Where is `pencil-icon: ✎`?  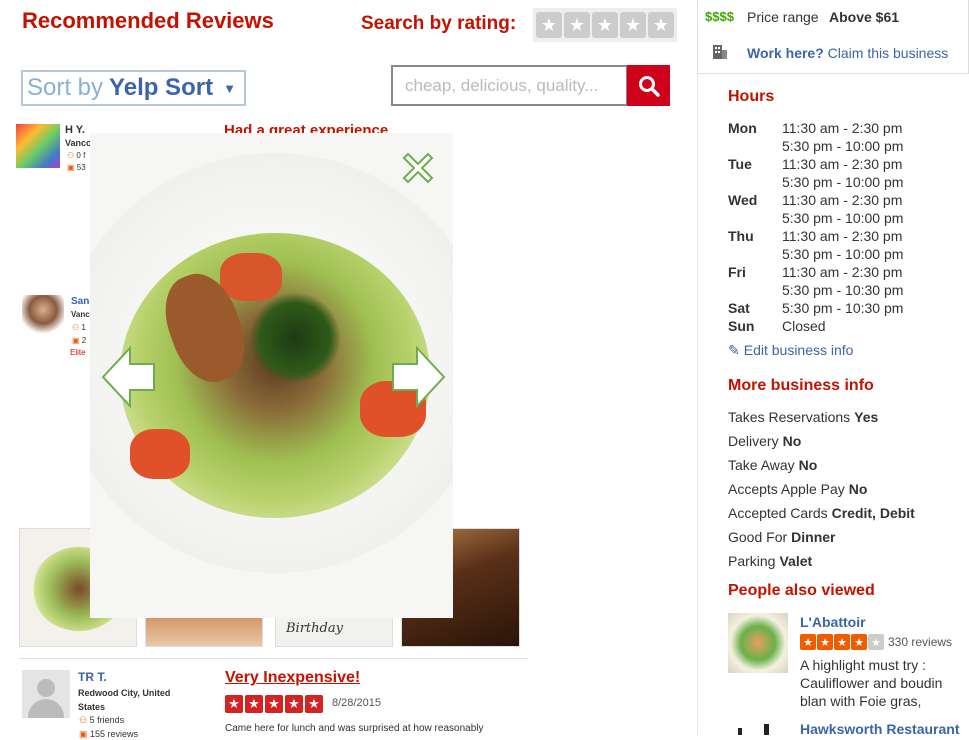 pencil-icon: ✎ is located at coordinates (734, 350).